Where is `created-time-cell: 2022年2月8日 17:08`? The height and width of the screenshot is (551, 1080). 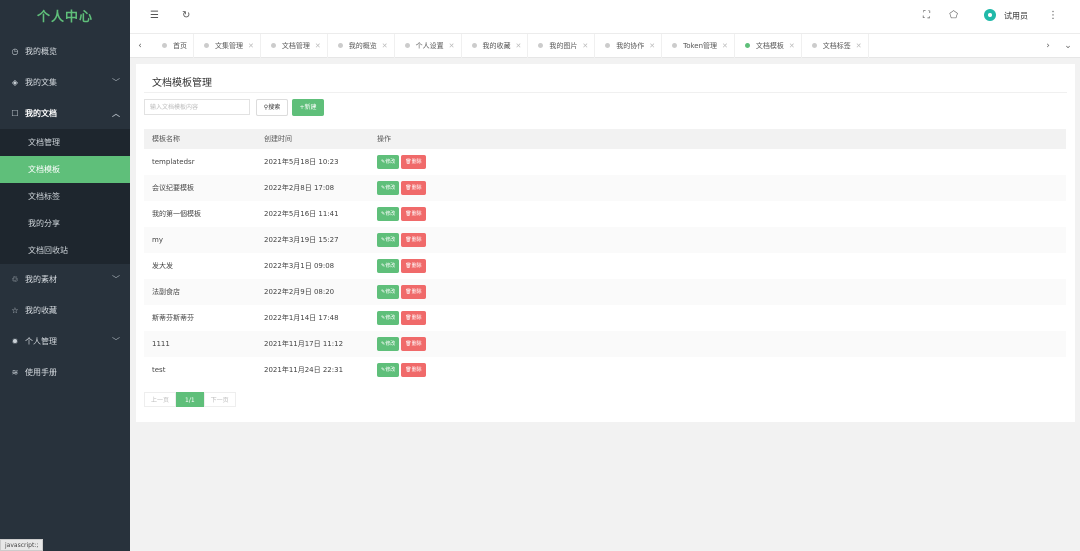
created-time-cell: 2022年2月8日 17:08 is located at coordinates (299, 188).